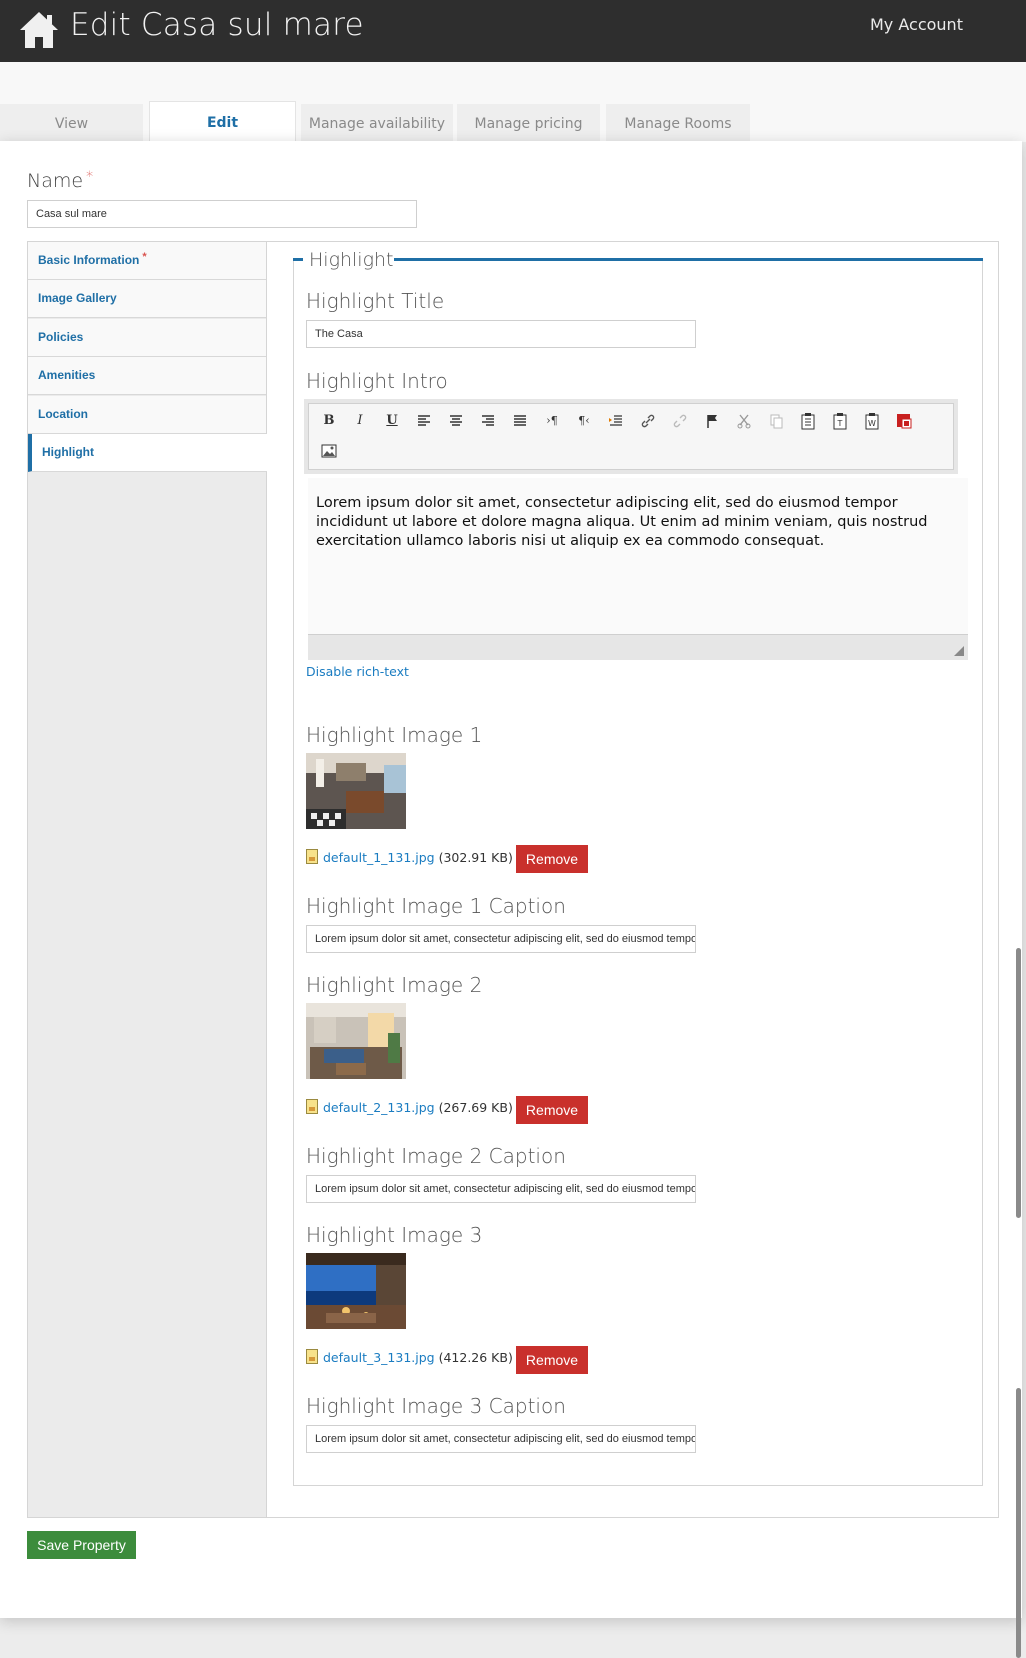 This screenshot has height=1658, width=1026. What do you see at coordinates (394, 1235) in the screenshot?
I see `highlight-image-3-label: Highlight Image 3` at bounding box center [394, 1235].